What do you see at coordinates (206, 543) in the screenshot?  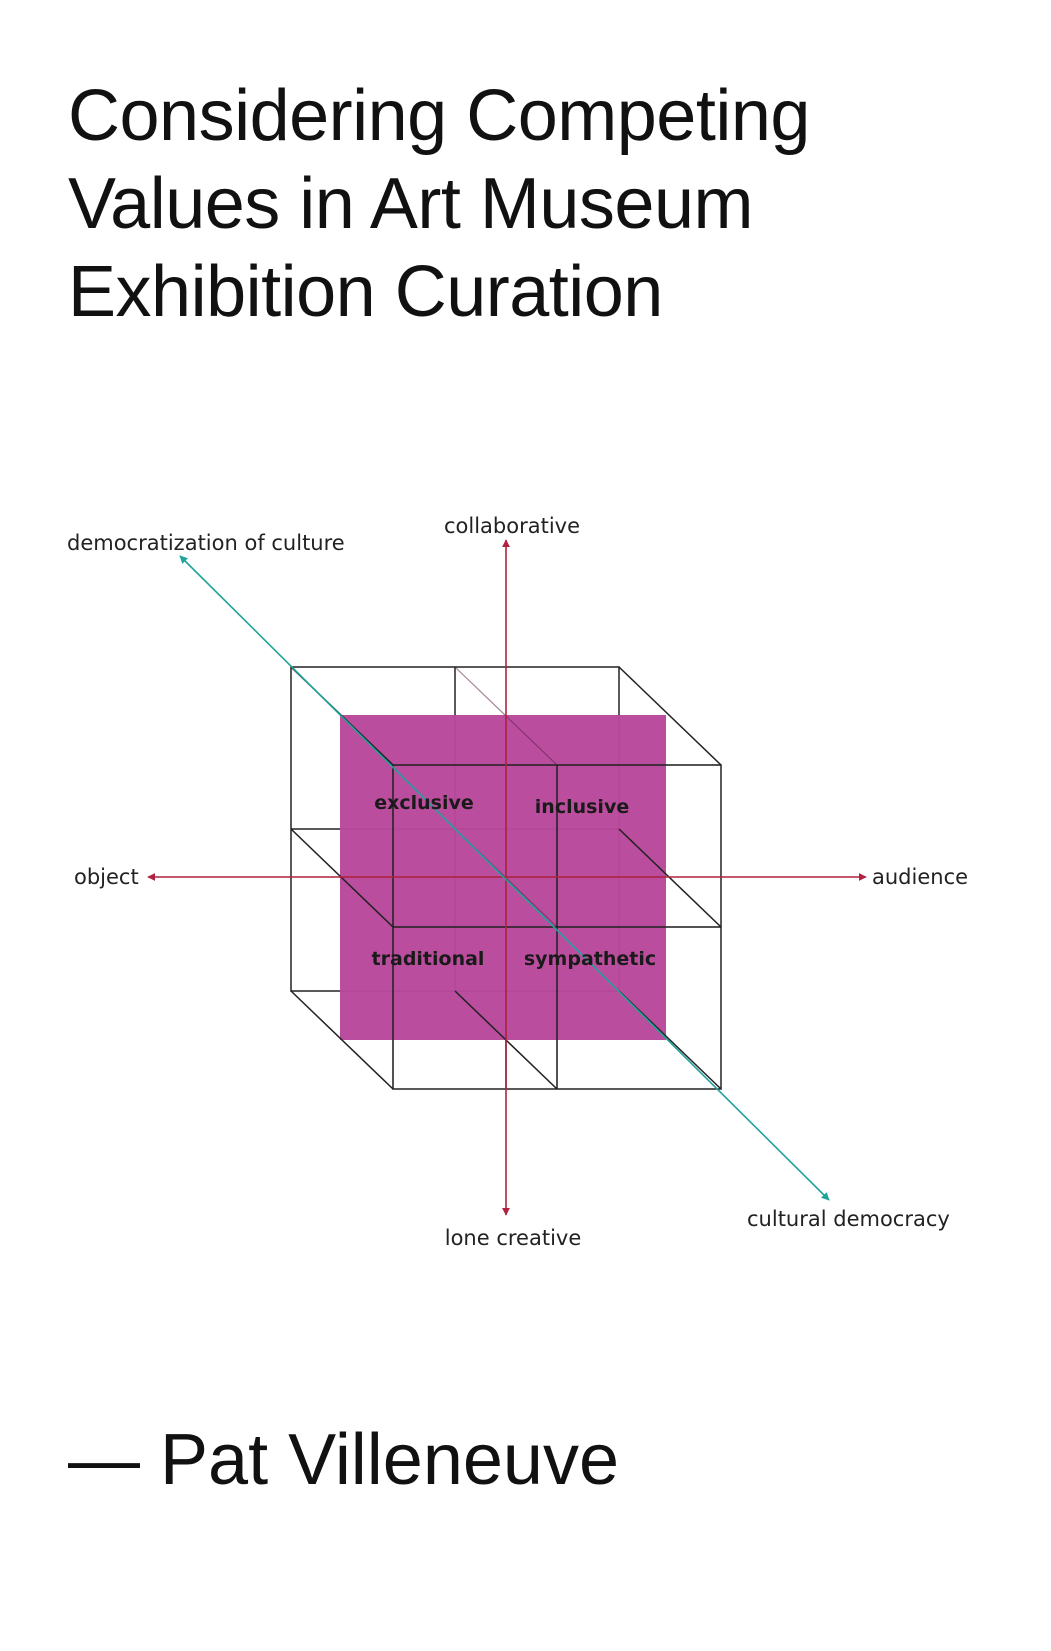 I see `axis-label-democratization-of-culture: democratization of culture` at bounding box center [206, 543].